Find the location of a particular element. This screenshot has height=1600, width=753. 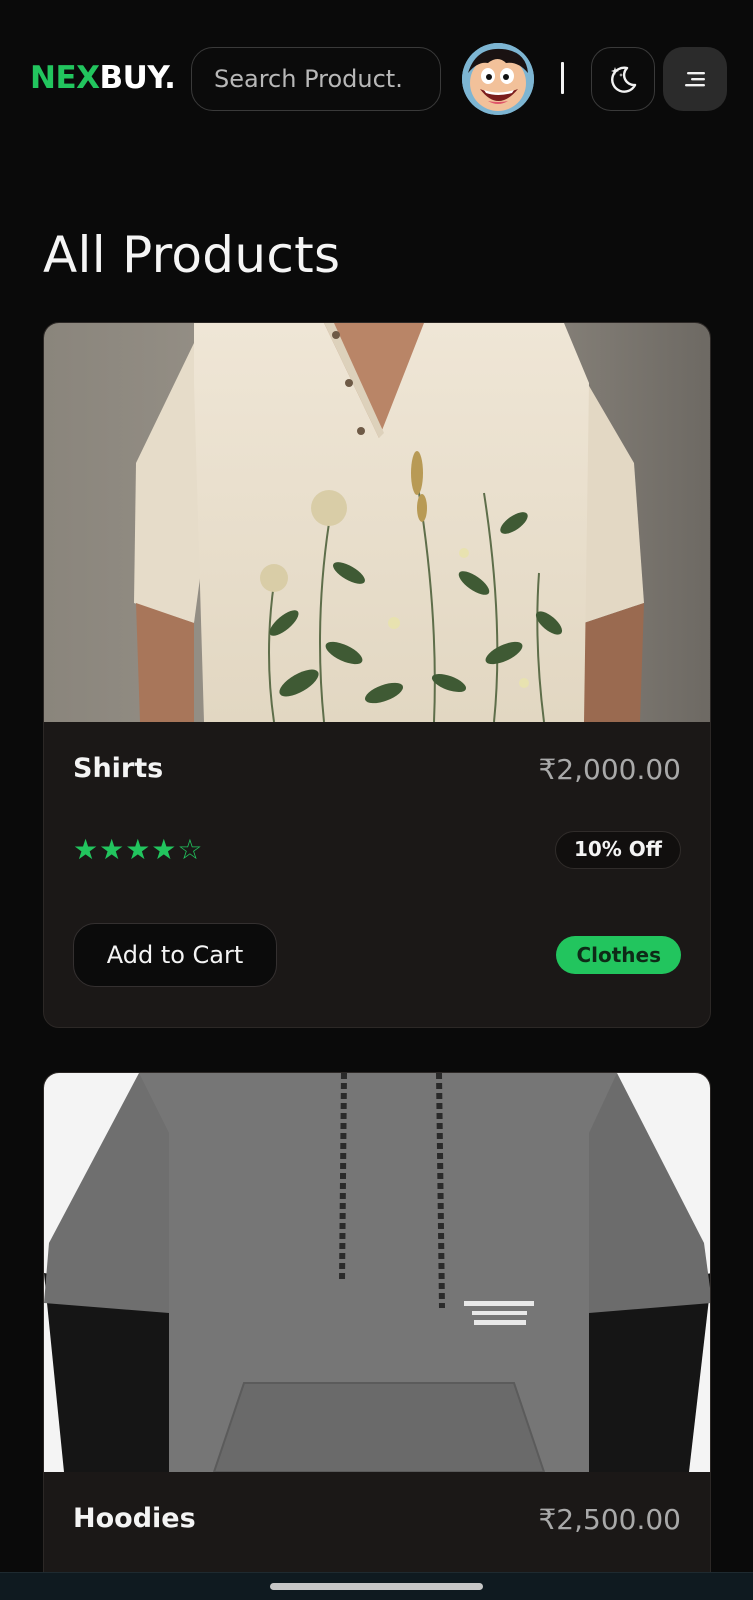

brand-logo: NEXBUY. is located at coordinates (103, 78).